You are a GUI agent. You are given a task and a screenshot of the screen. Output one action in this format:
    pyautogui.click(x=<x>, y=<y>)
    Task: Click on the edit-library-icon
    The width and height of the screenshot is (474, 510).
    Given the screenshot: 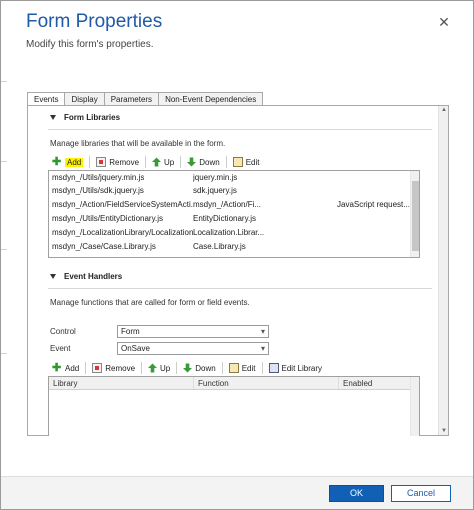 What is the action you would take?
    pyautogui.click(x=273, y=368)
    